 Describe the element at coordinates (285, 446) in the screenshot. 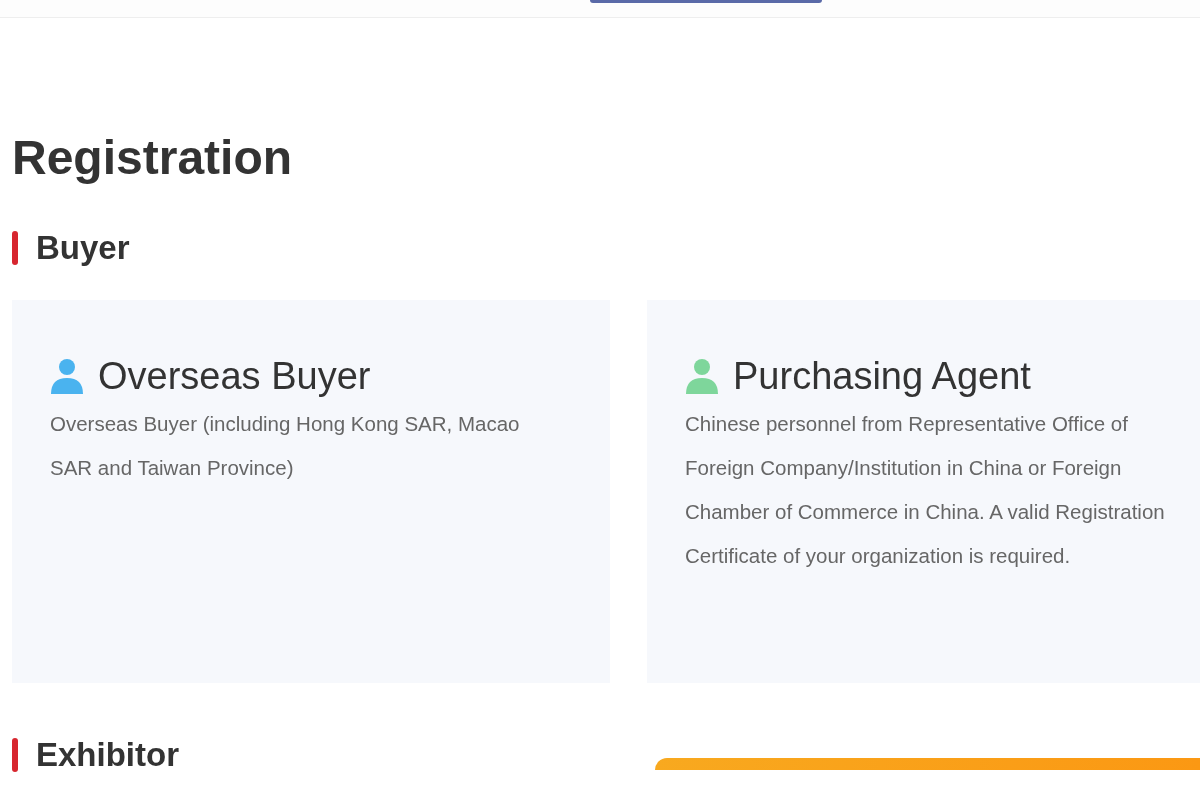

I see `card-description: Overseas Buyer (including Hong Kong SAR, Macao SAR and Taiwan Province)` at that location.